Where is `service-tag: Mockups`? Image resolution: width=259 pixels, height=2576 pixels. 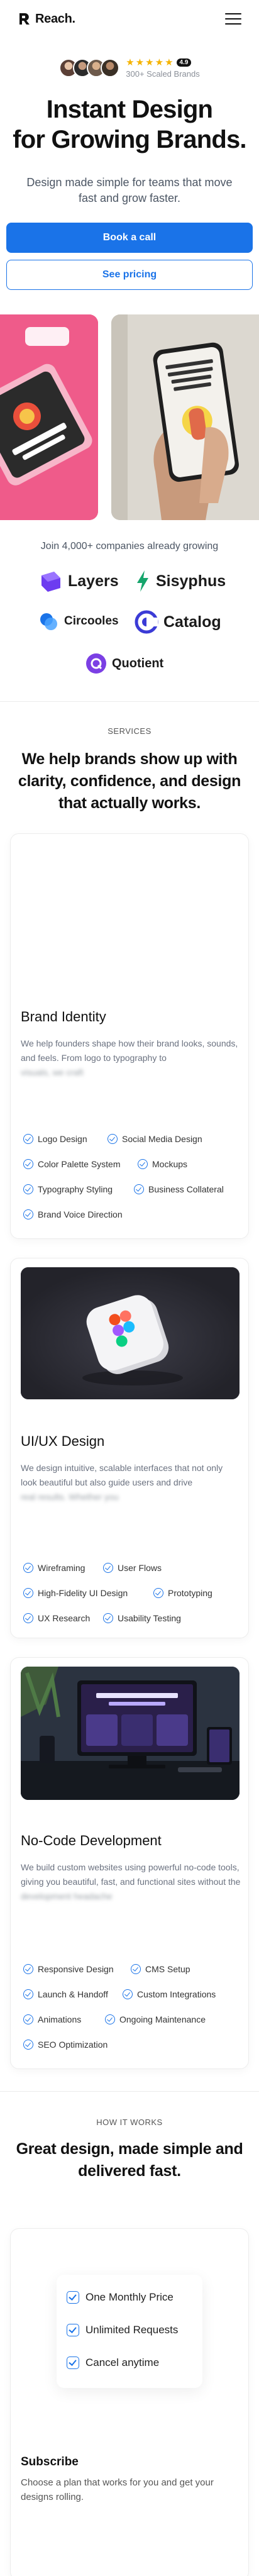
service-tag: Mockups is located at coordinates (162, 1164).